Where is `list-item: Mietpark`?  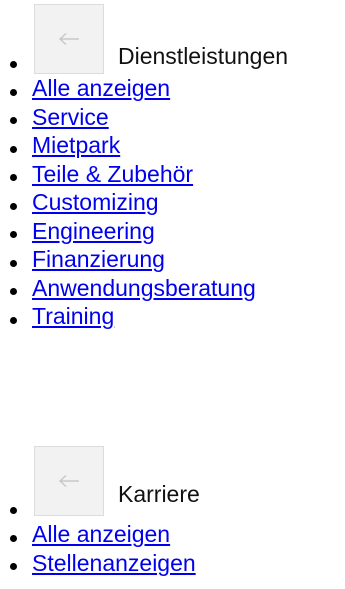 list-item: Mietpark is located at coordinates (172, 145).